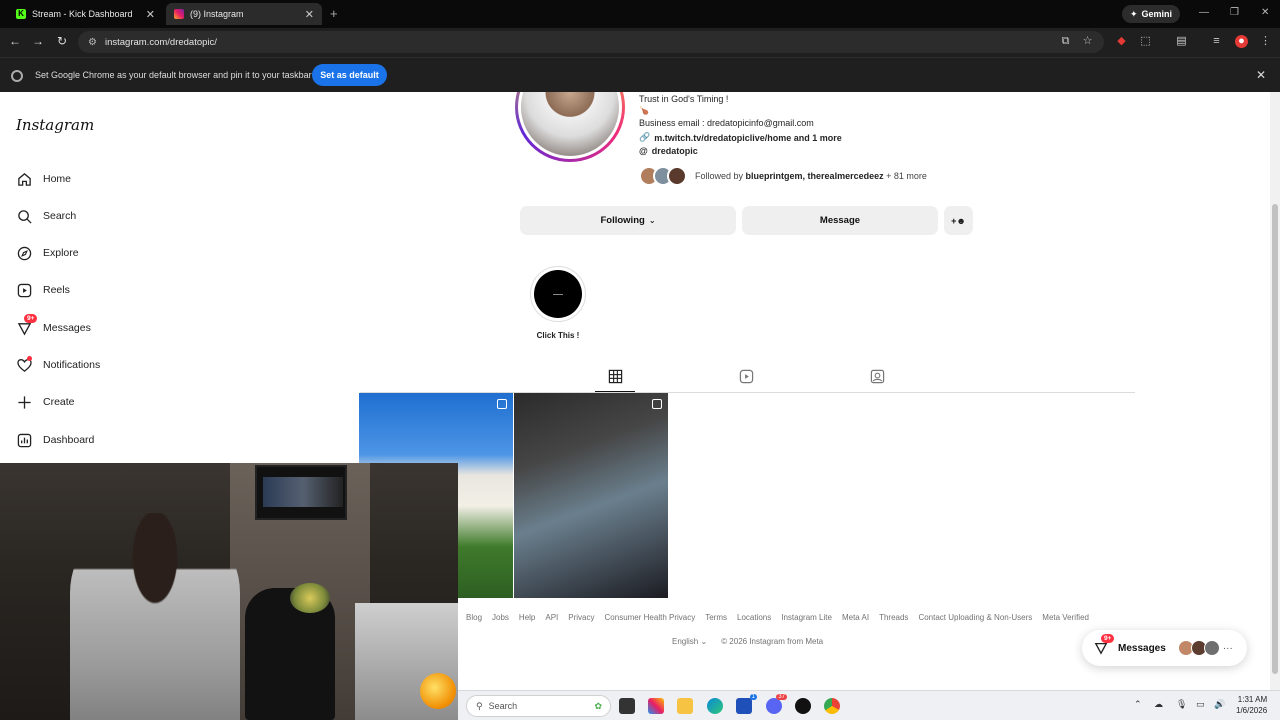 This screenshot has height=720, width=1280. What do you see at coordinates (92, 42) in the screenshot?
I see `site-info-icon: ⚙` at bounding box center [92, 42].